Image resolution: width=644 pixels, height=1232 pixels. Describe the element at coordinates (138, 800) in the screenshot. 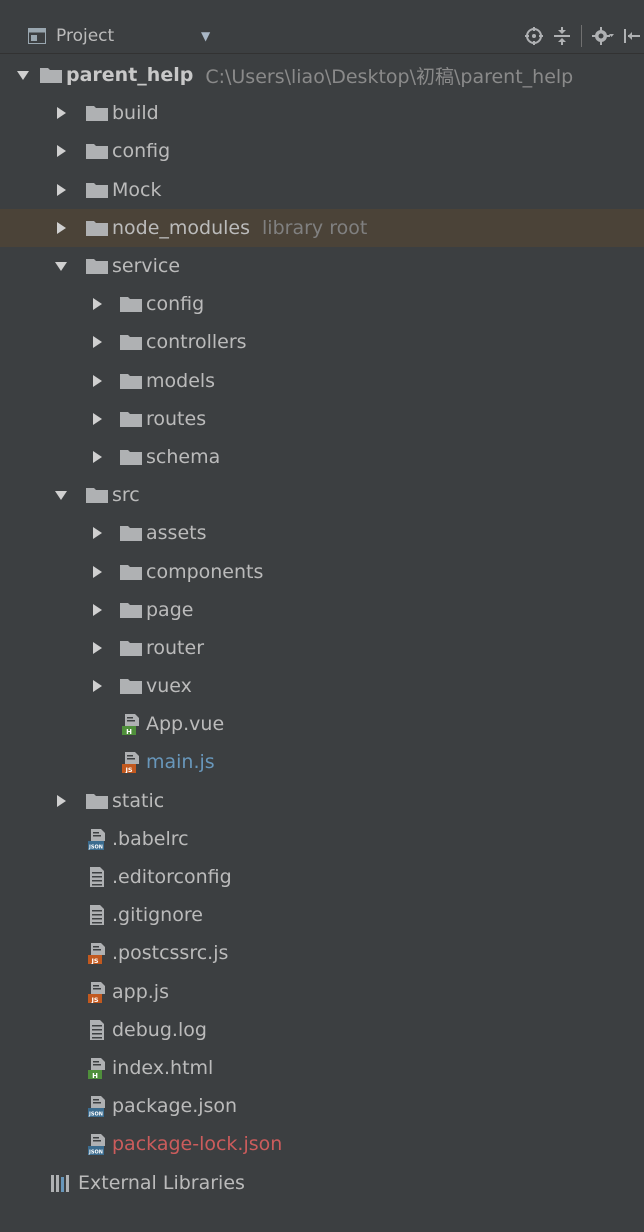

I see `tree-item-label: static` at that location.